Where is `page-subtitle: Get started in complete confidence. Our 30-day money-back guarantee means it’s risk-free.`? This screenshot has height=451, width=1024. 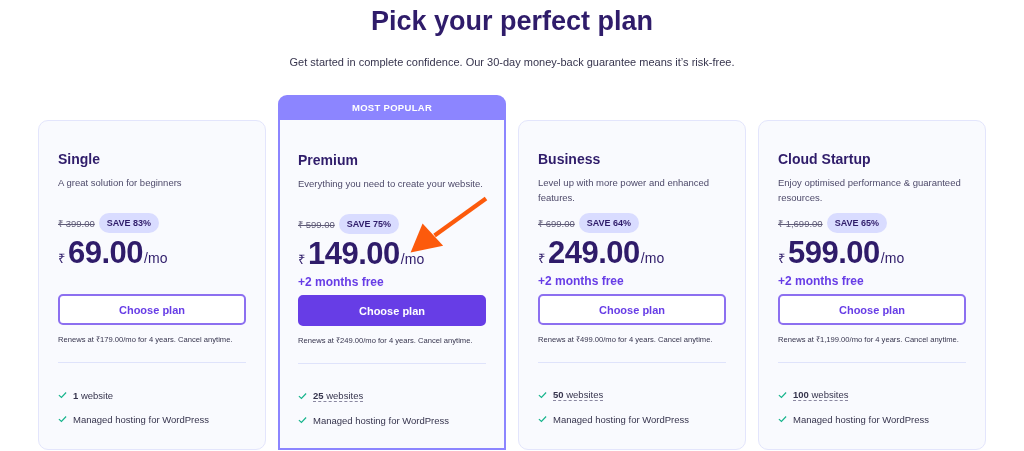 page-subtitle: Get started in complete confidence. Our 30-day money-back guarantee means it’s risk-free. is located at coordinates (512, 62).